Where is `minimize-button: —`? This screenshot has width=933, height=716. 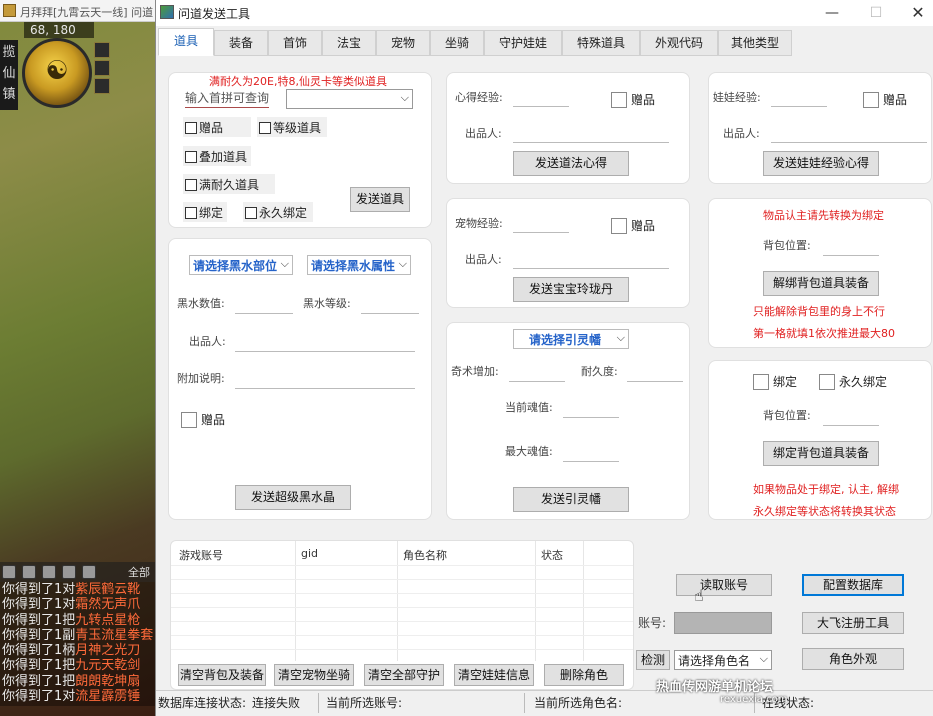
minimize-button: — is located at coordinates (832, 13).